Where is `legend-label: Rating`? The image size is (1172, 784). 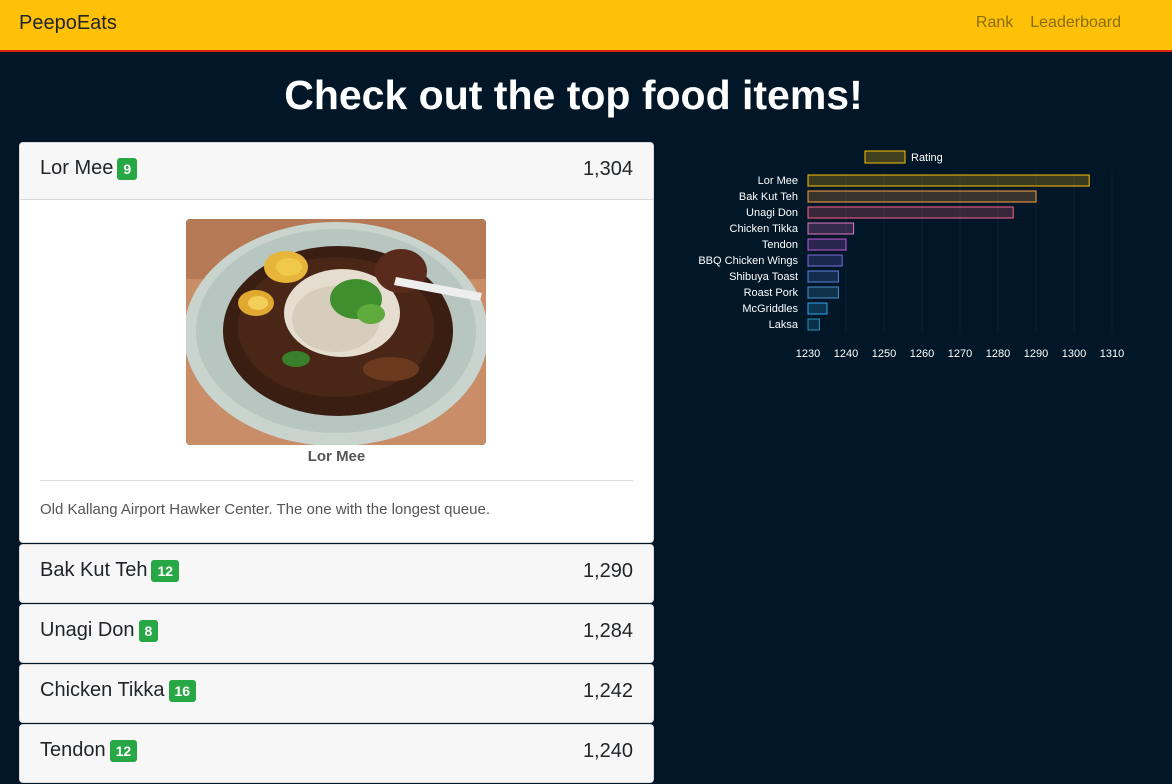
legend-label: Rating is located at coordinates (927, 158).